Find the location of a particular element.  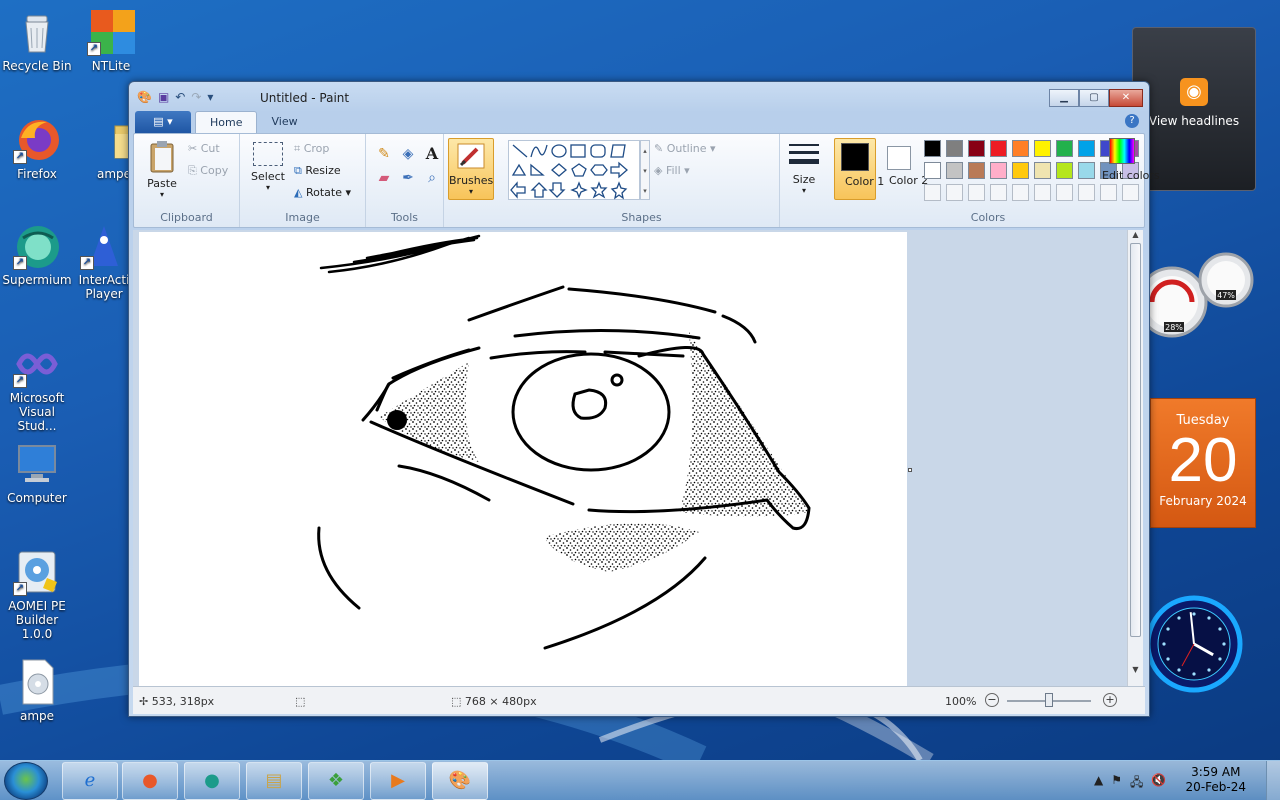

desktop-icon-supermium: ↗ Supermium is located at coordinates (37, 255).